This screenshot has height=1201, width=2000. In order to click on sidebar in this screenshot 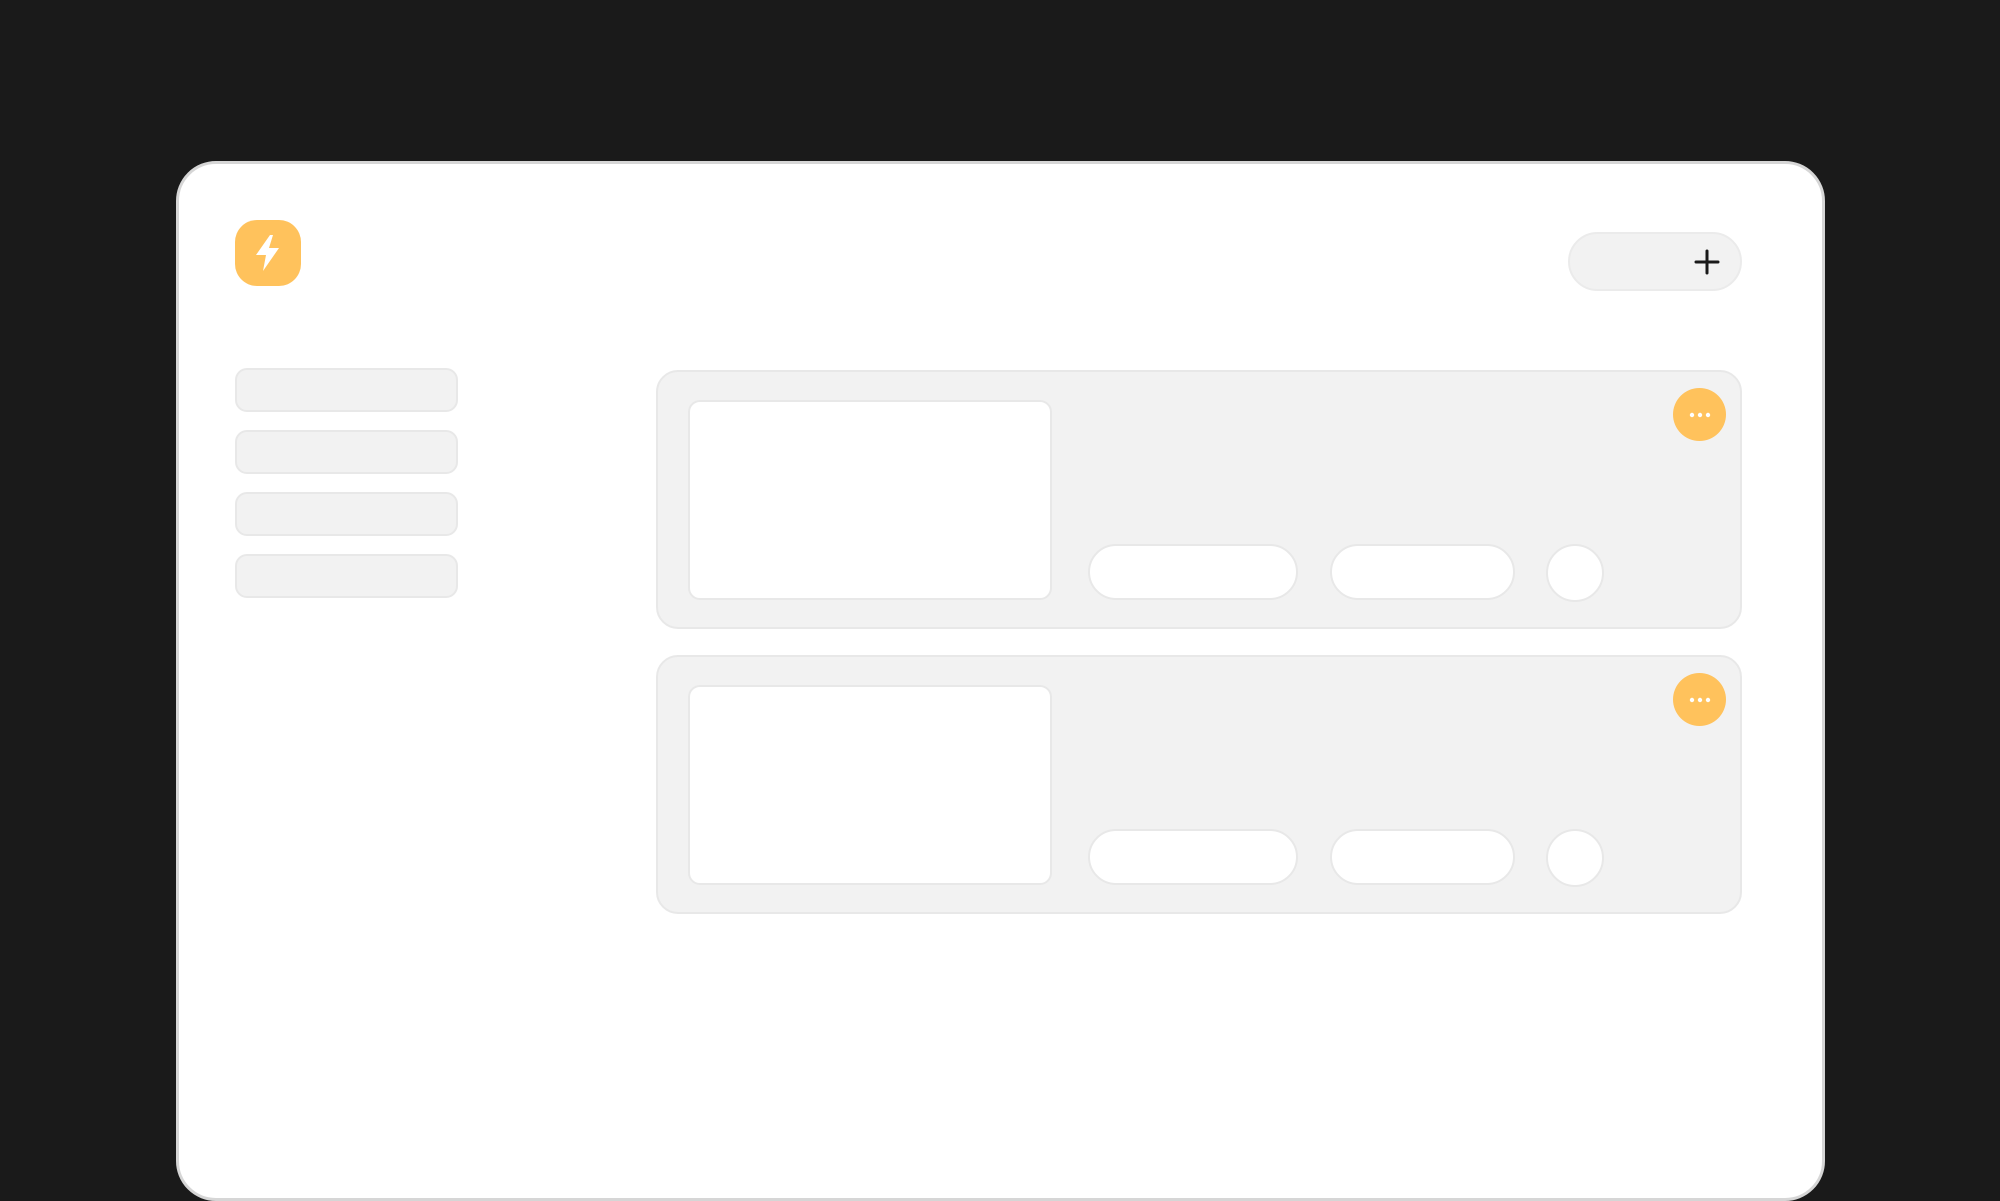, I will do `click(346, 483)`.